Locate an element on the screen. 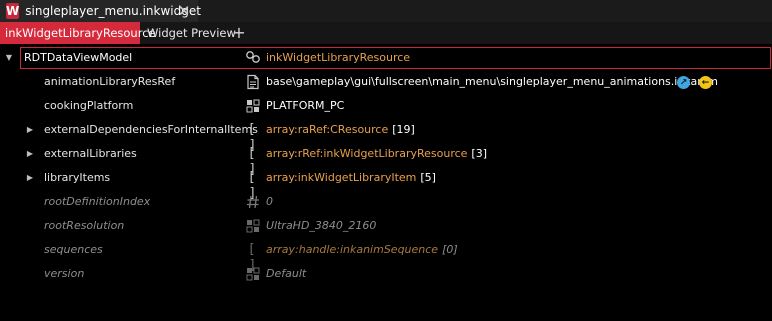 This screenshot has width=772, height=321. property-value: 0 is located at coordinates (269, 201).